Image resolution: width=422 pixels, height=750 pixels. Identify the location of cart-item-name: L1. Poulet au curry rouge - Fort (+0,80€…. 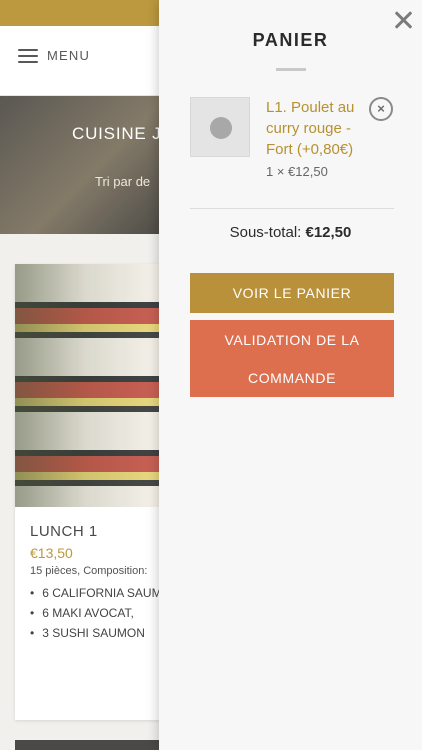
(316, 128).